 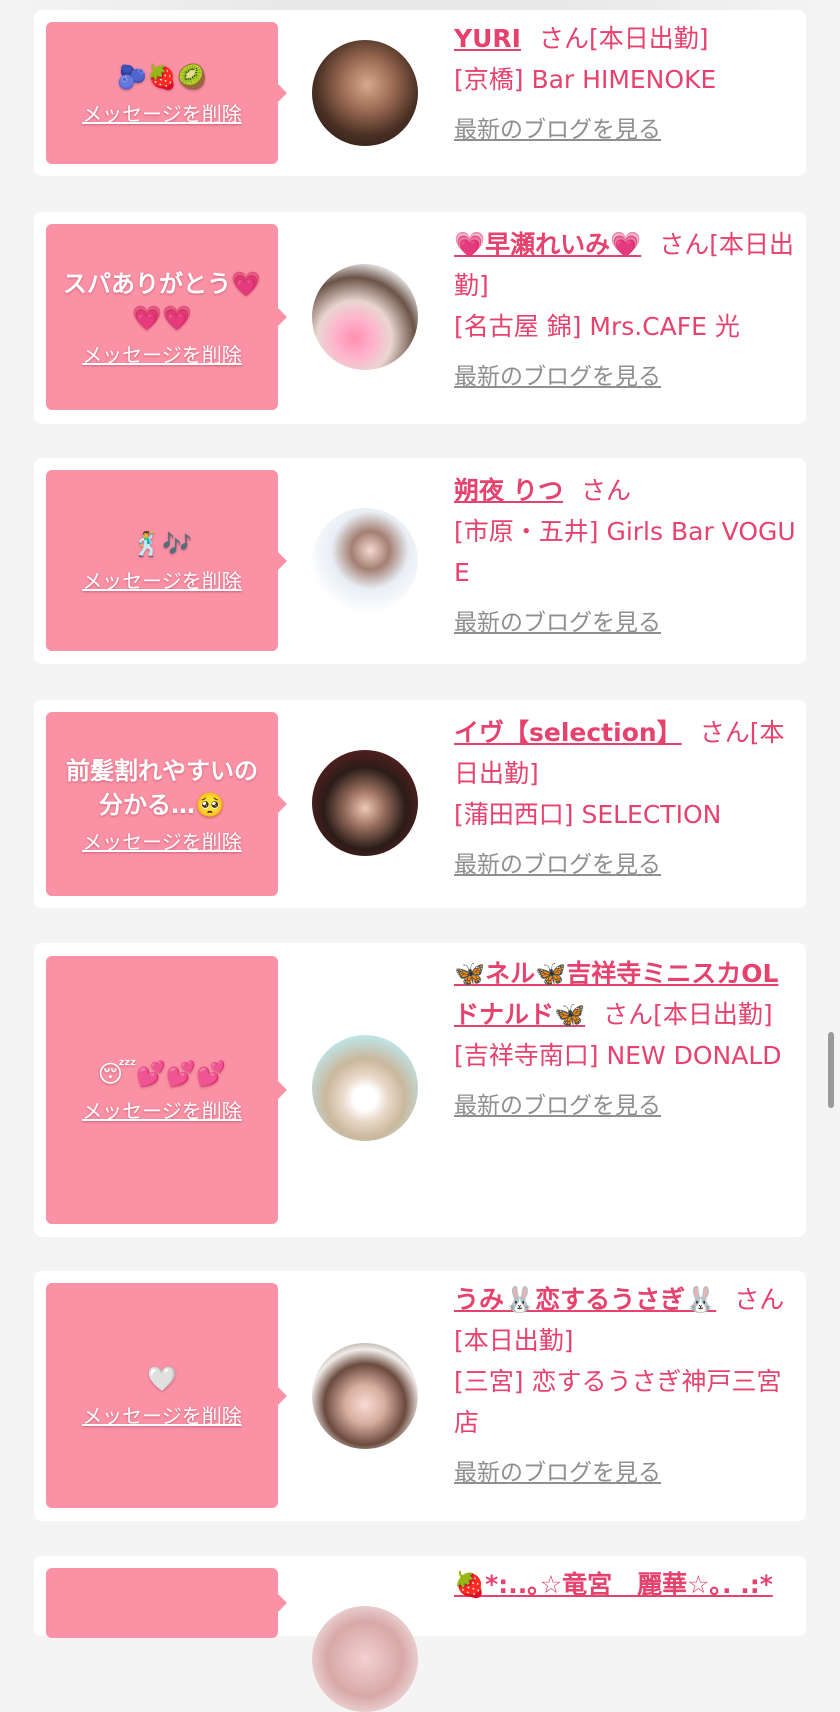 I want to click on profile-name-link: 💗早瀬れいみ💗, so click(x=547, y=244).